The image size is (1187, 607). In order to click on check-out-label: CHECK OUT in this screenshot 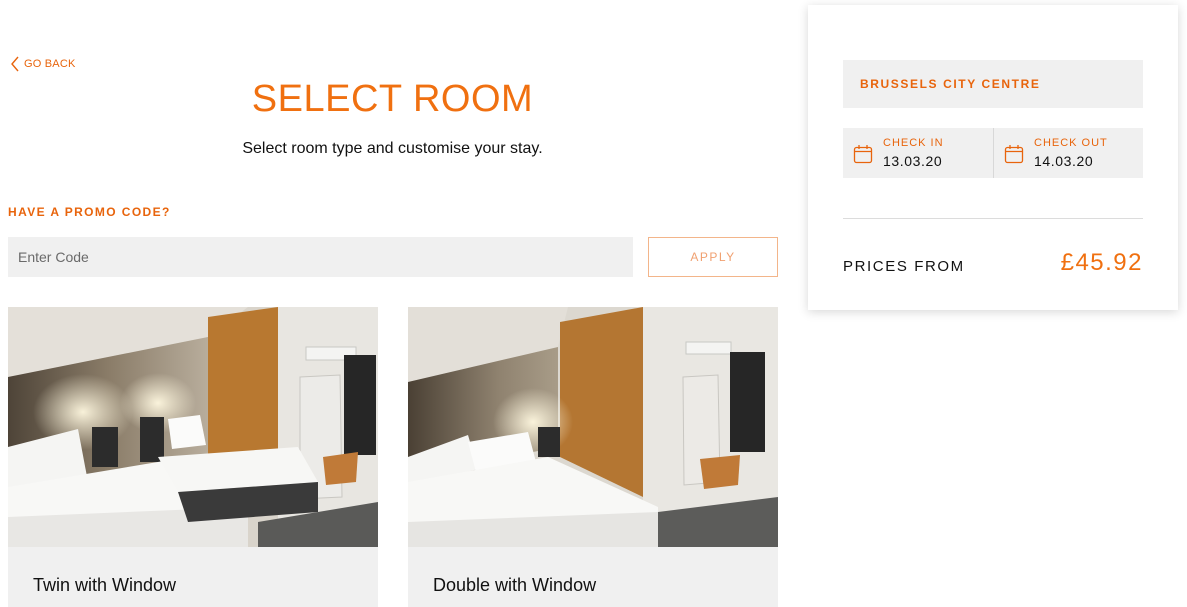, I will do `click(1071, 143)`.